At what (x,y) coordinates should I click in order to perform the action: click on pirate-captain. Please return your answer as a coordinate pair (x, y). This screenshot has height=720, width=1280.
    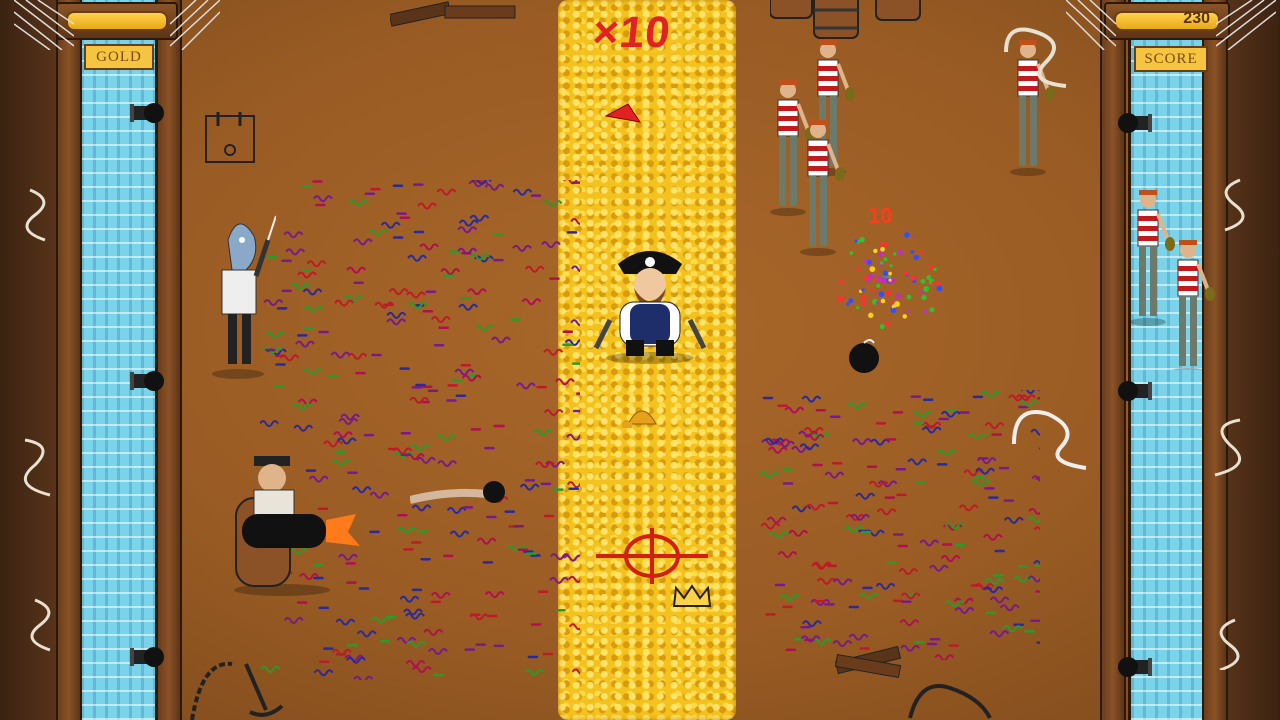
    Looking at the image, I should click on (650, 302).